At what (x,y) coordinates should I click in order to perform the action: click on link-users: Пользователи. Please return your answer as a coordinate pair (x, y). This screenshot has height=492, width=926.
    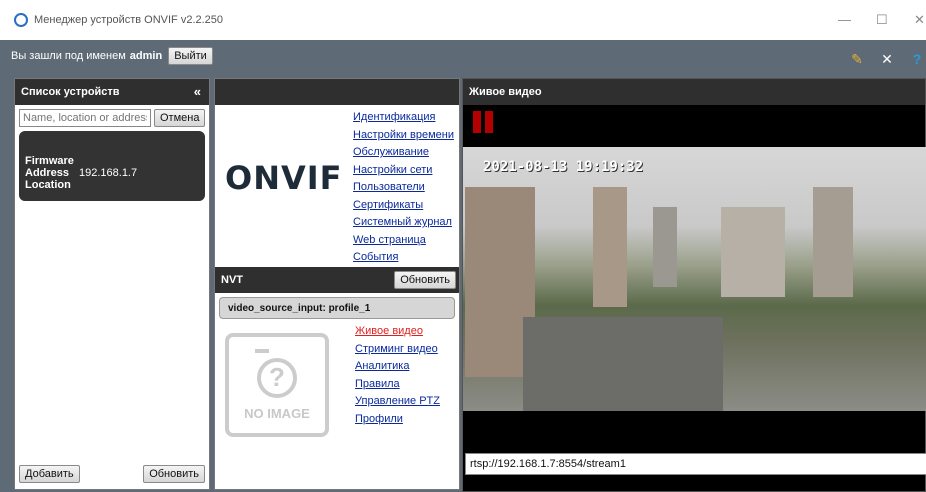
    Looking at the image, I should click on (403, 188).